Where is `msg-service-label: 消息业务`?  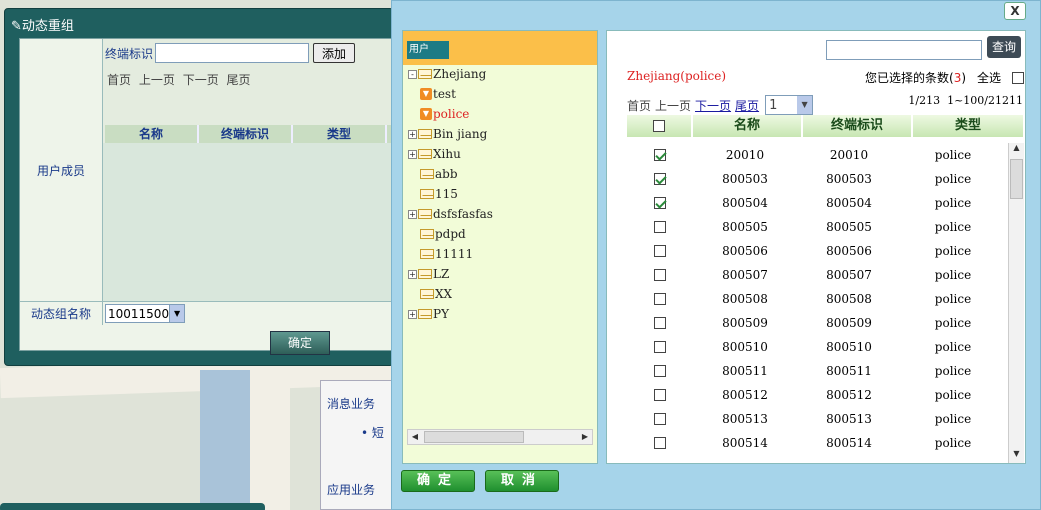
msg-service-label: 消息业务 is located at coordinates (363, 403).